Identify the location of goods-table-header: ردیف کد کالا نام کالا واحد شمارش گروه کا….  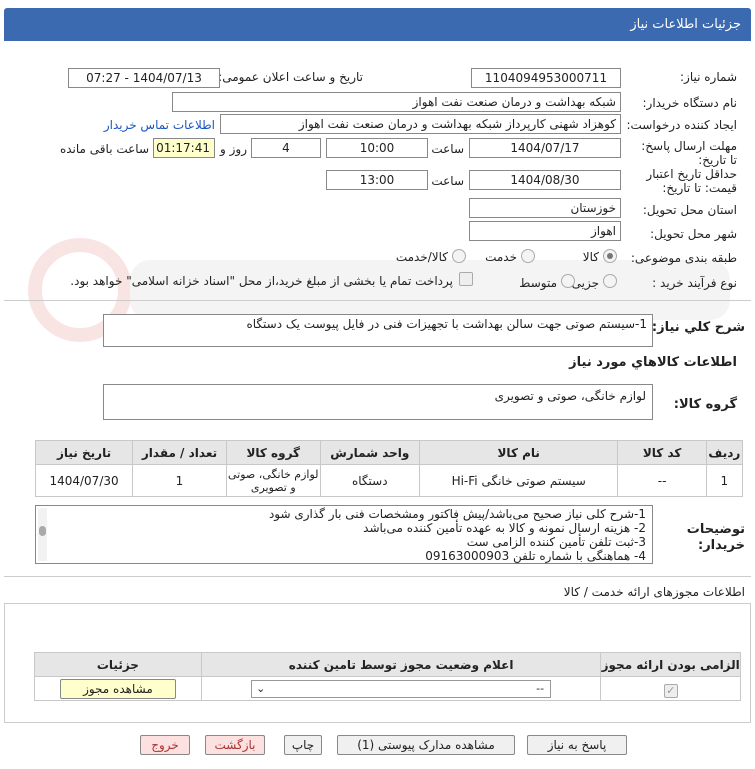
(389, 452).